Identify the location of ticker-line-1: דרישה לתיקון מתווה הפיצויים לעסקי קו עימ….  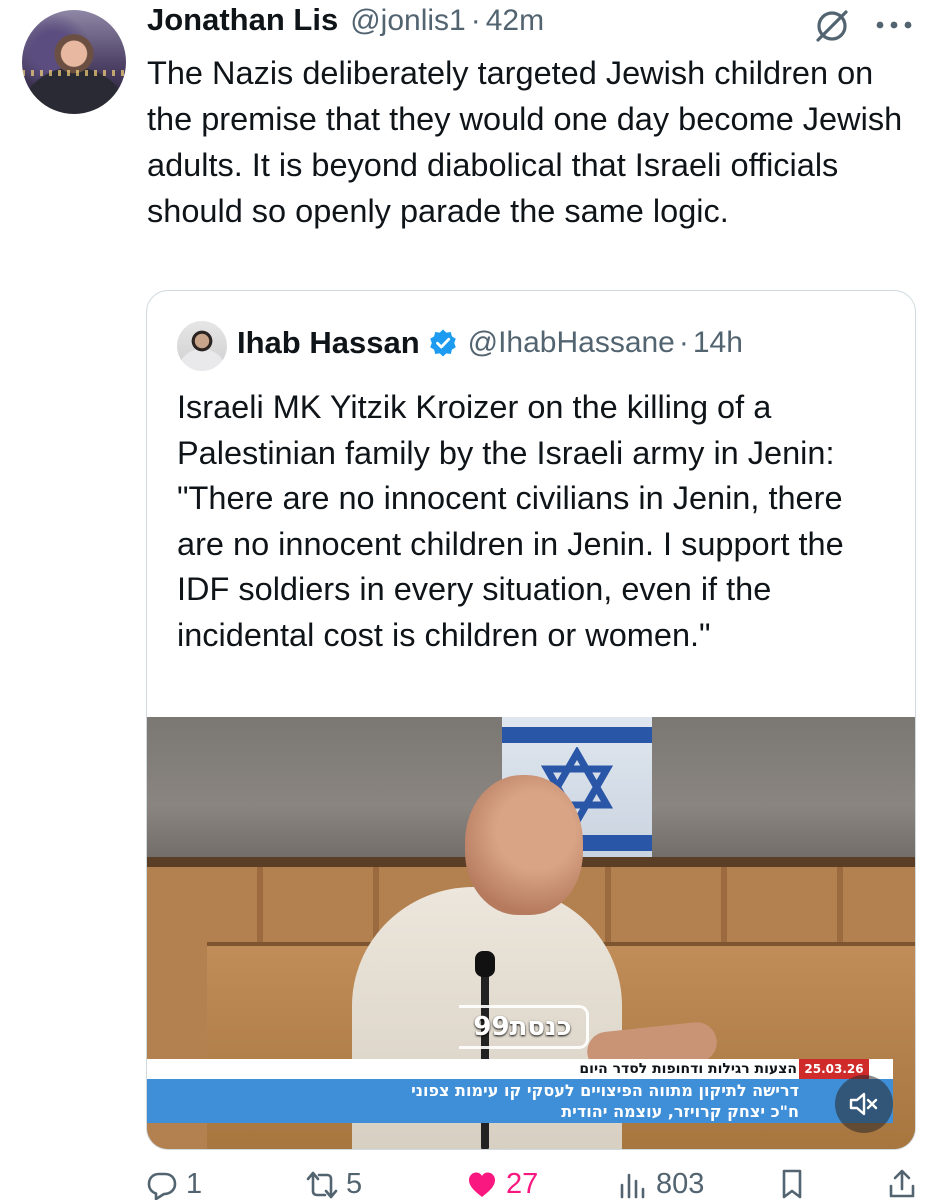
(605, 1090).